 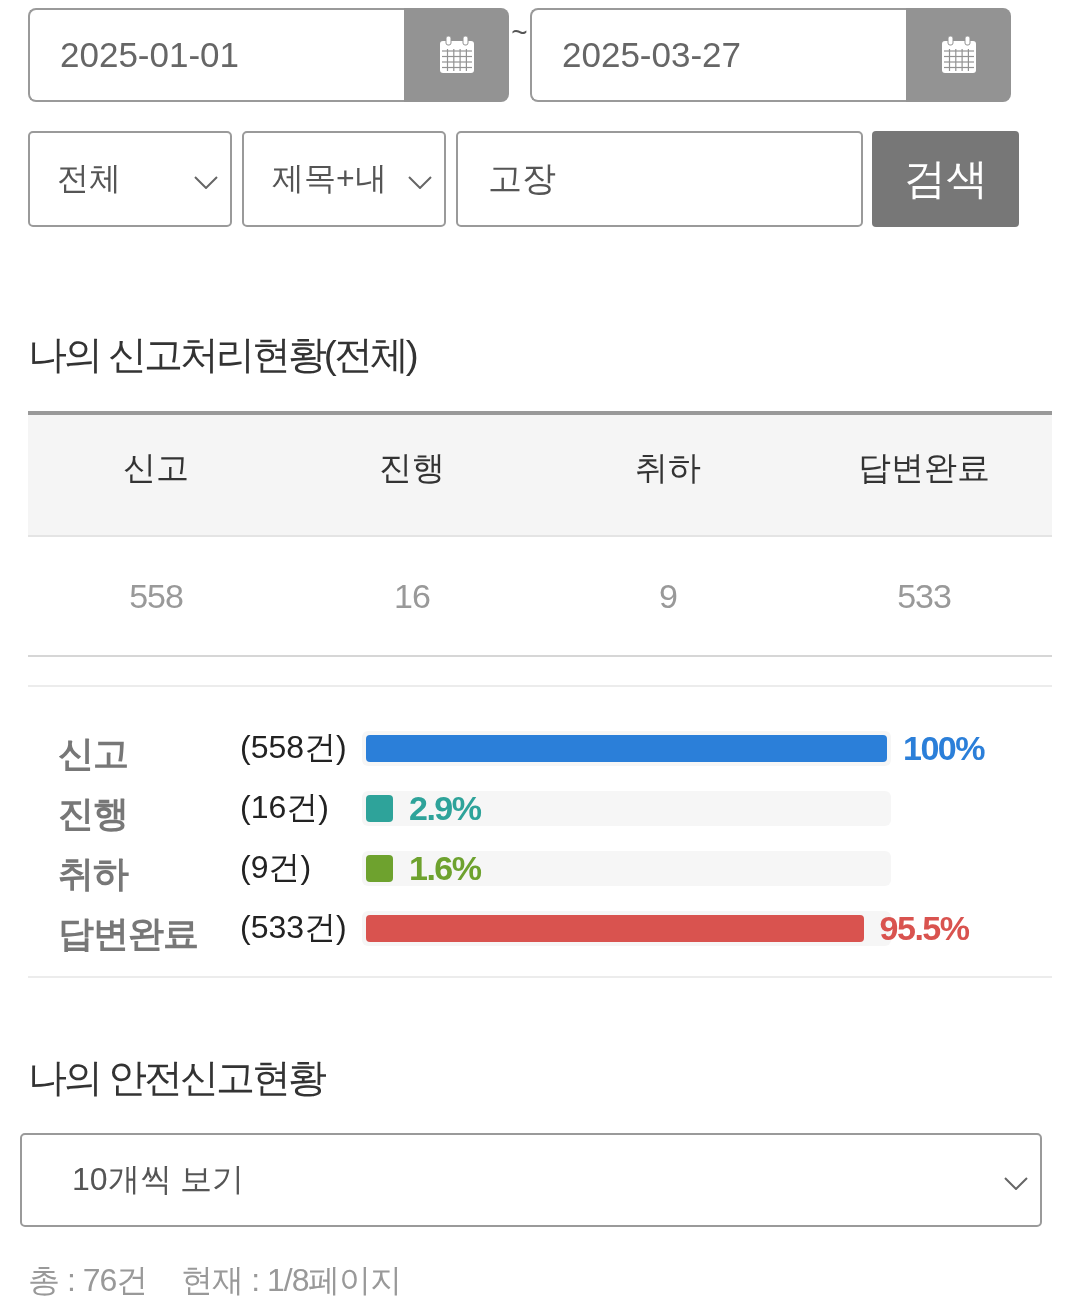 What do you see at coordinates (659, 179) in the screenshot?
I see `search-input-field: 고장` at bounding box center [659, 179].